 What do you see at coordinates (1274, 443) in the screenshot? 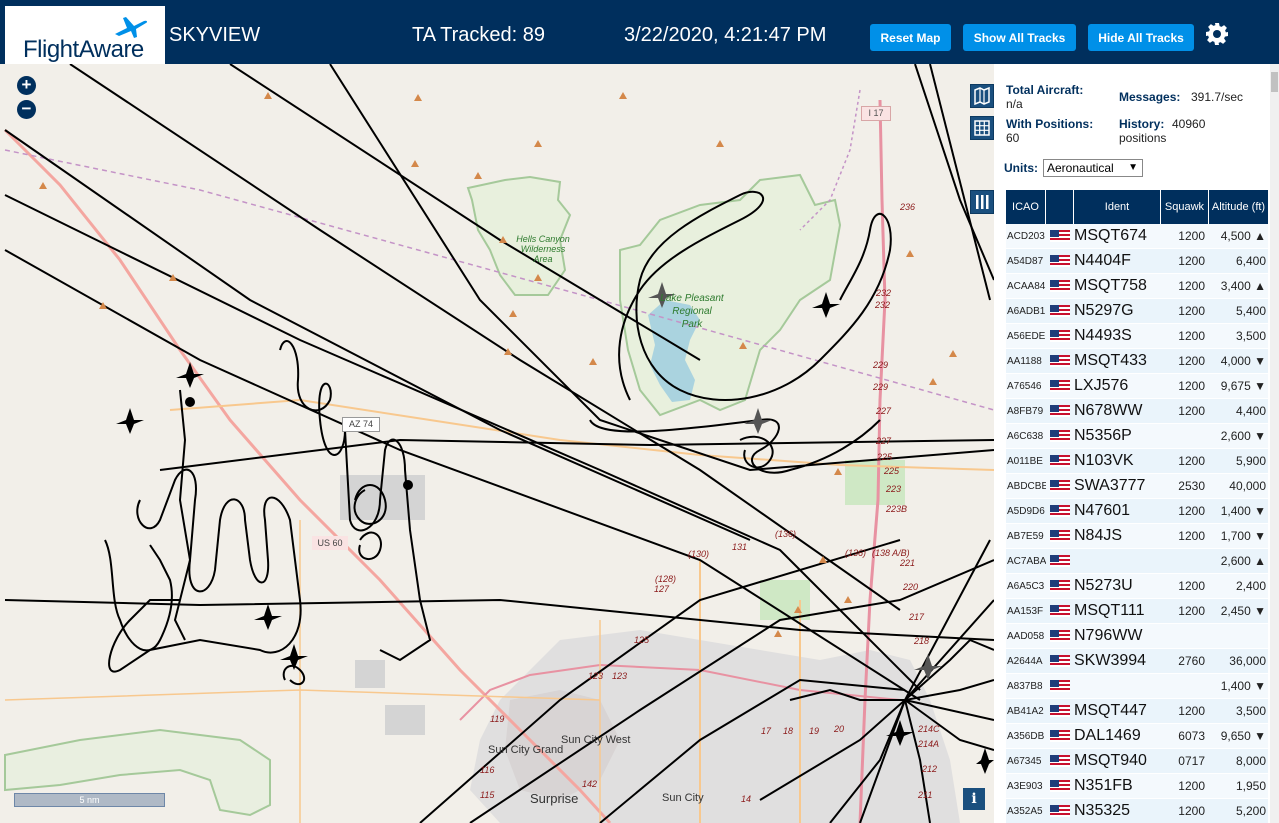
I see `sidebar-scrollbar` at bounding box center [1274, 443].